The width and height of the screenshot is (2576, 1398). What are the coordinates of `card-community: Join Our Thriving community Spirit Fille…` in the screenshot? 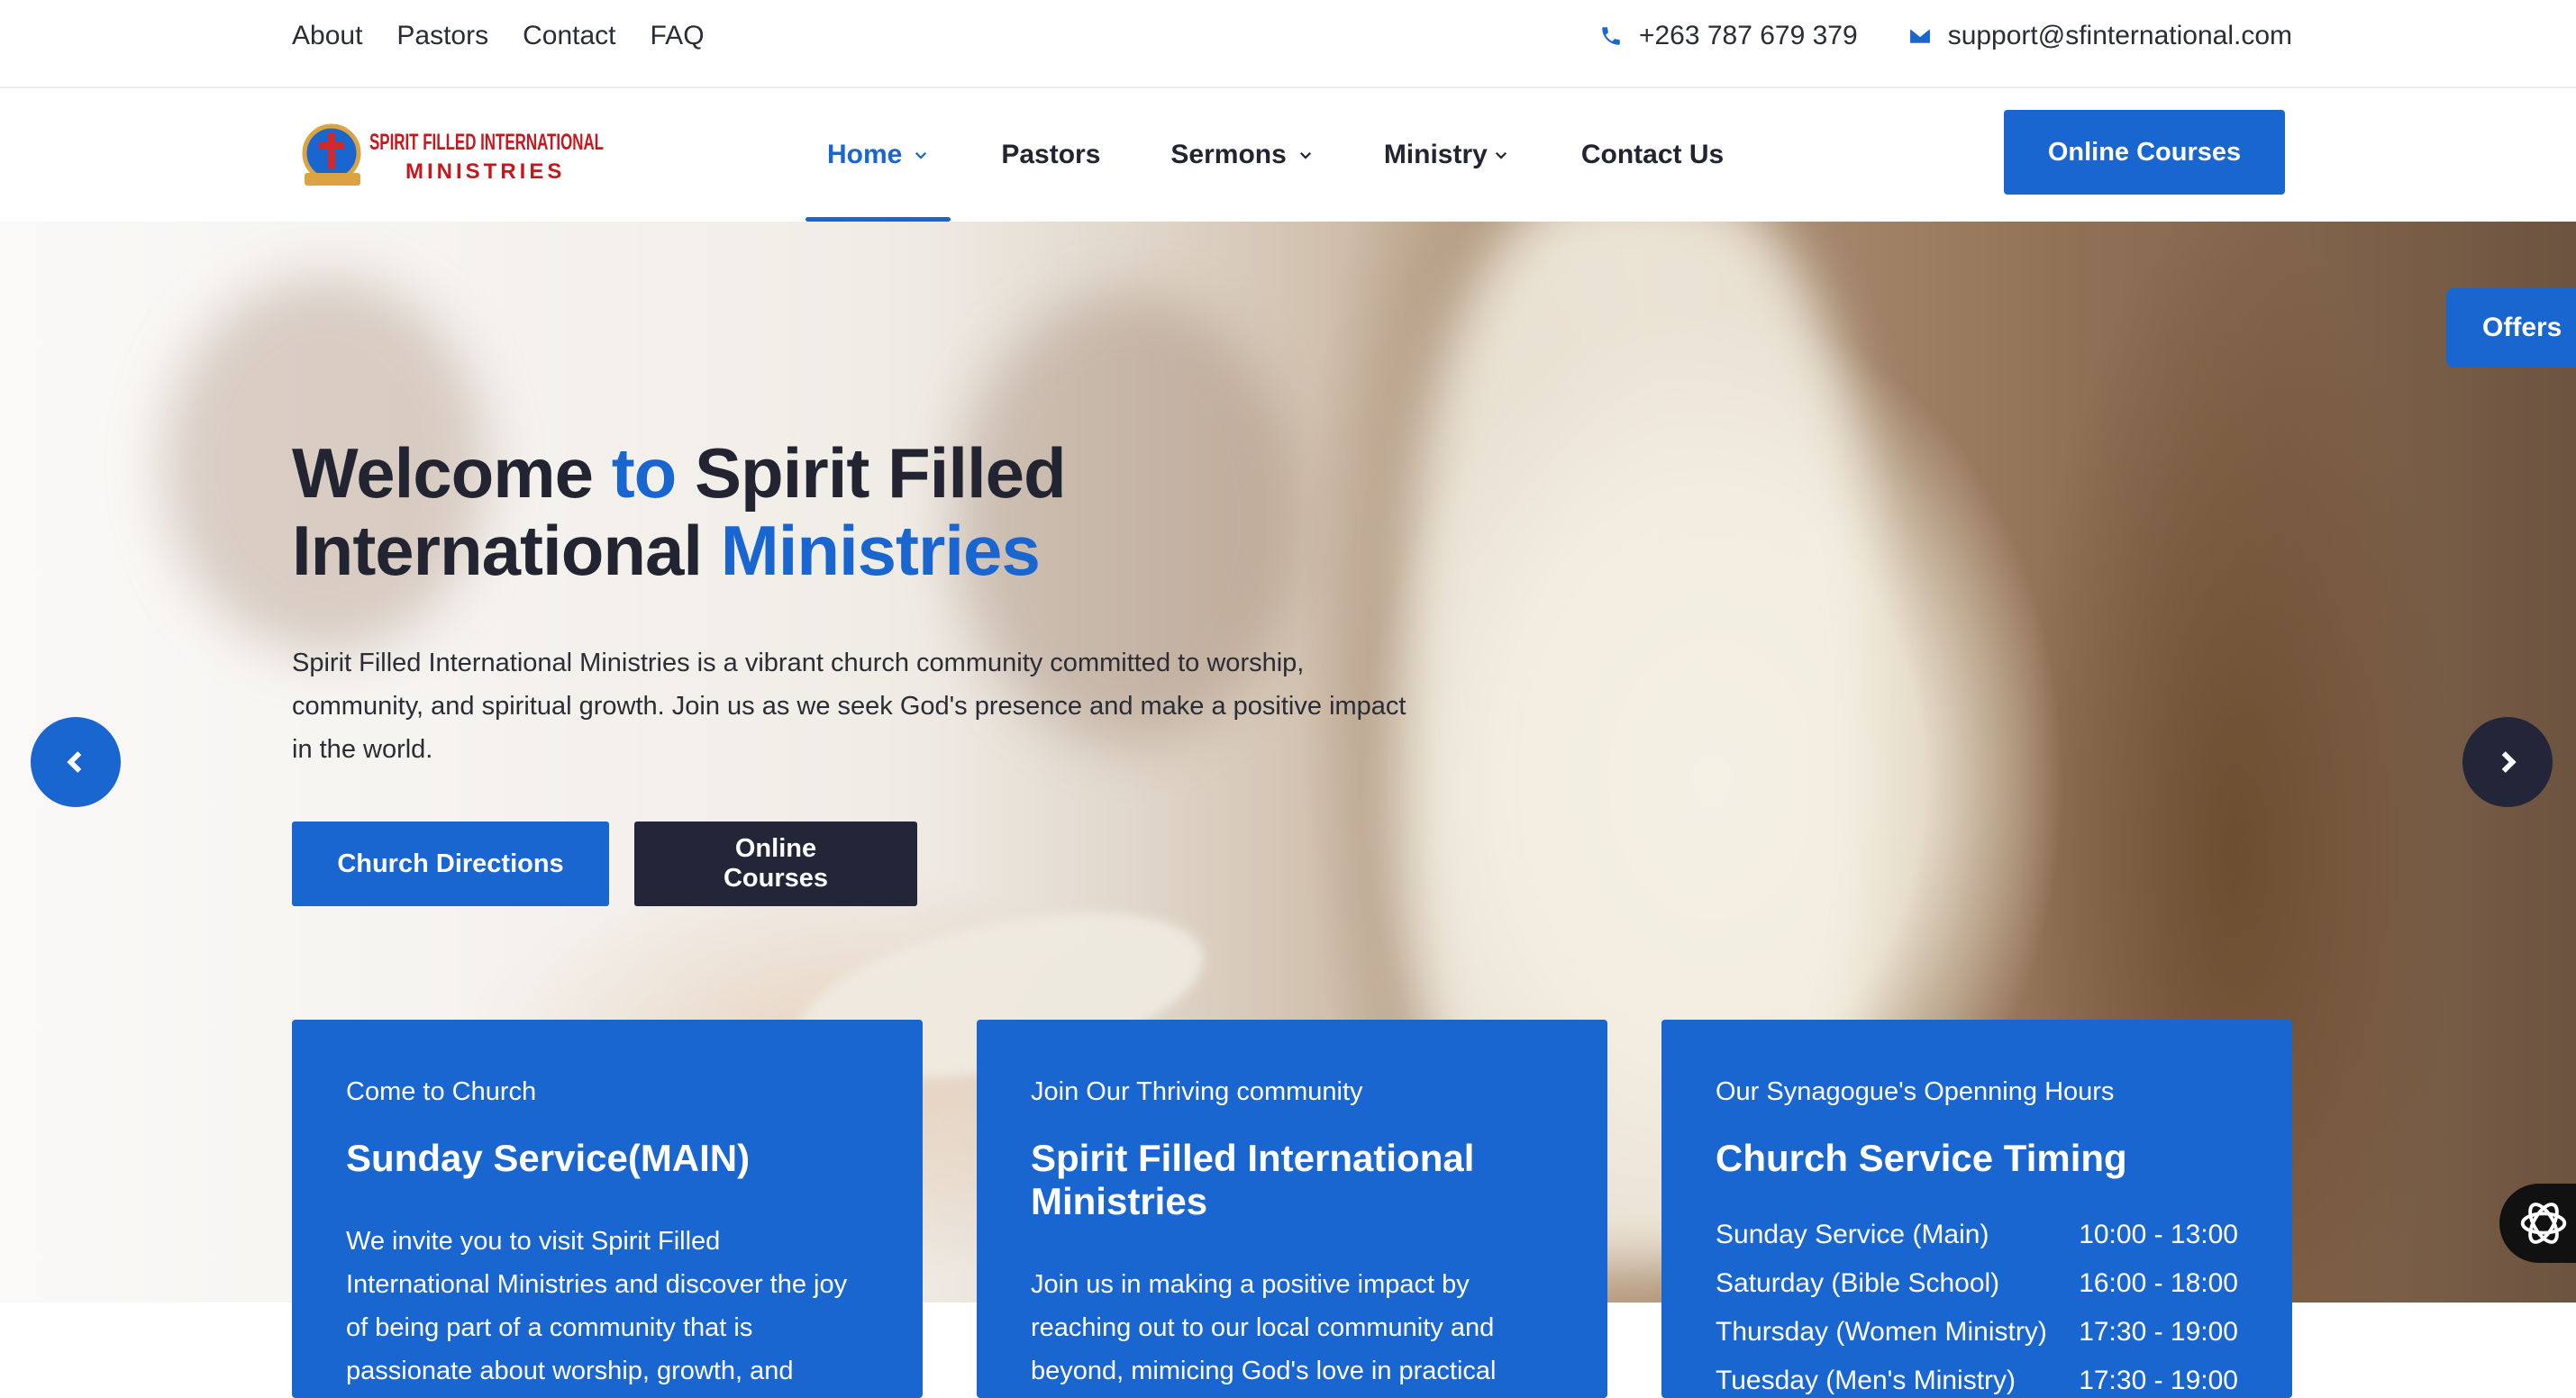 It's located at (1292, 1209).